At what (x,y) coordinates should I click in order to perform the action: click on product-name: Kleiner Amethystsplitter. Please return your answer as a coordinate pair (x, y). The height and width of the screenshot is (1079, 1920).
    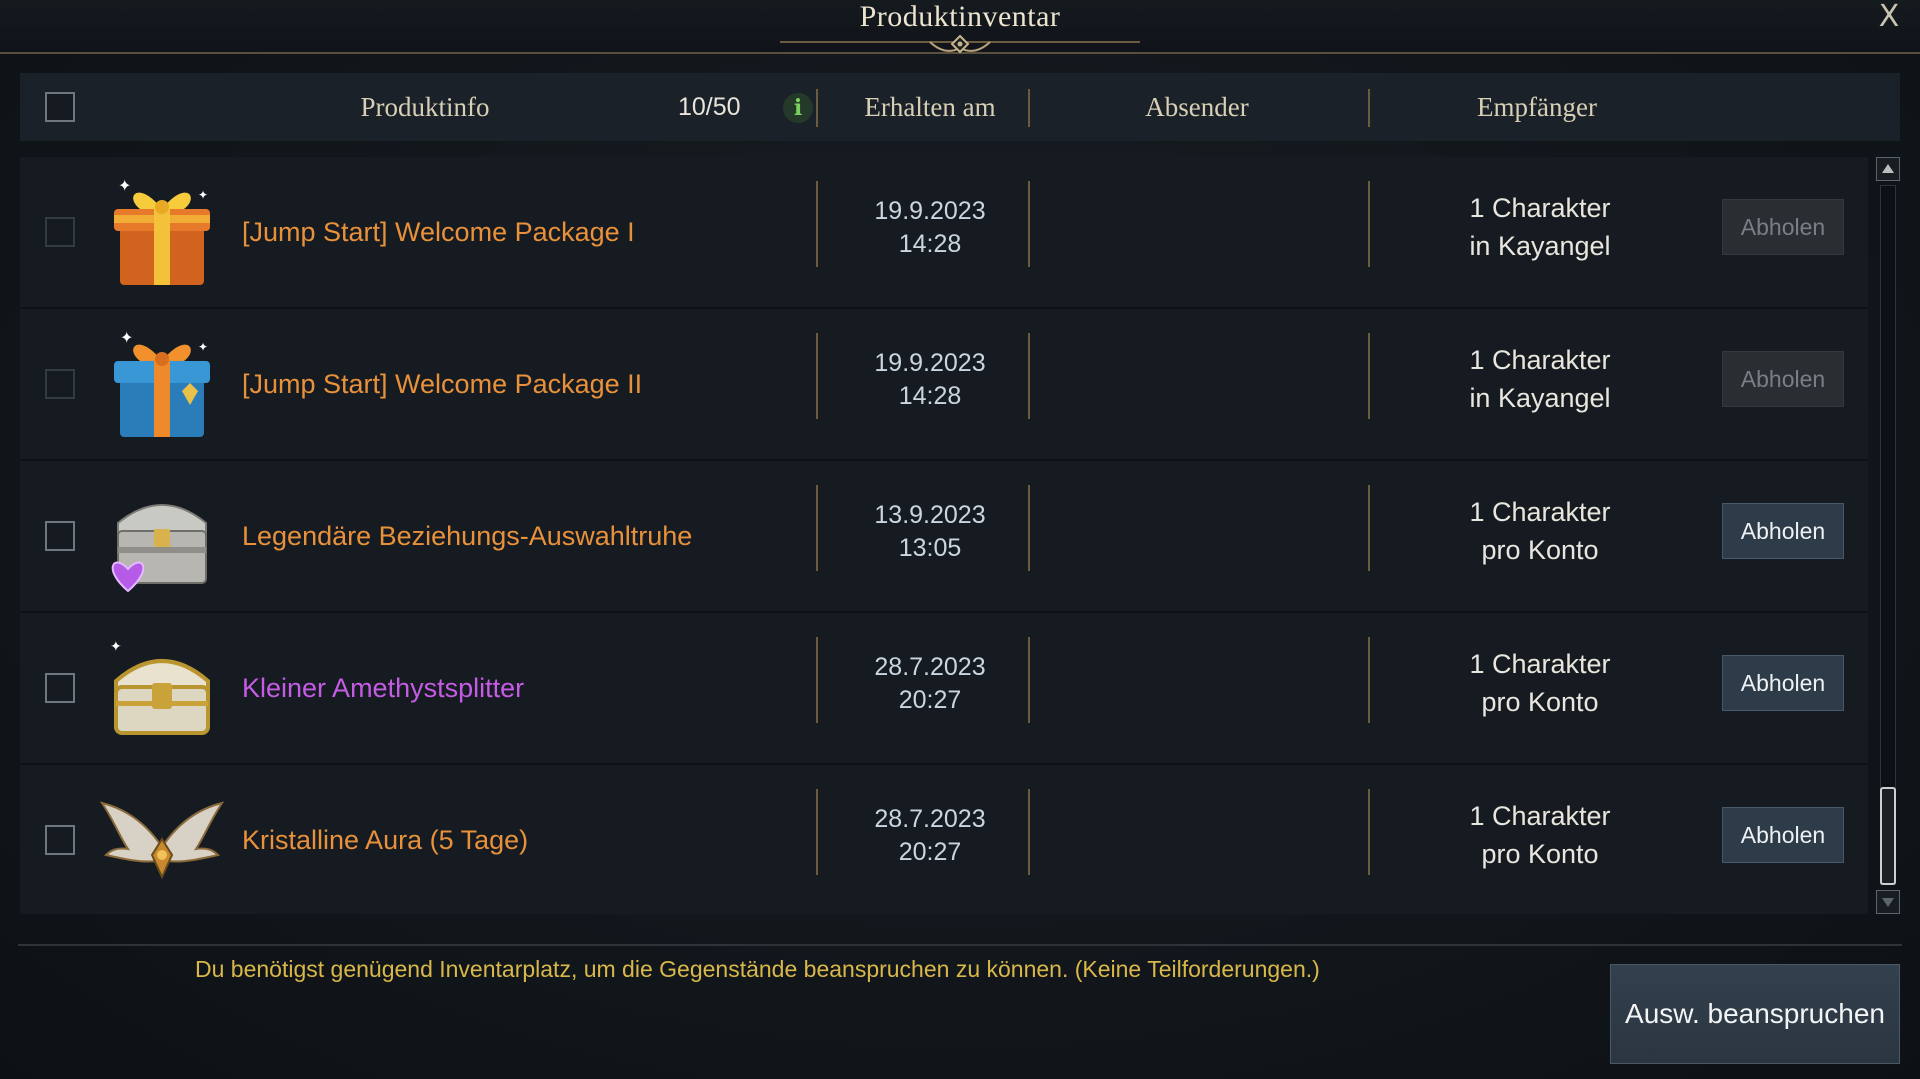
    Looking at the image, I should click on (383, 688).